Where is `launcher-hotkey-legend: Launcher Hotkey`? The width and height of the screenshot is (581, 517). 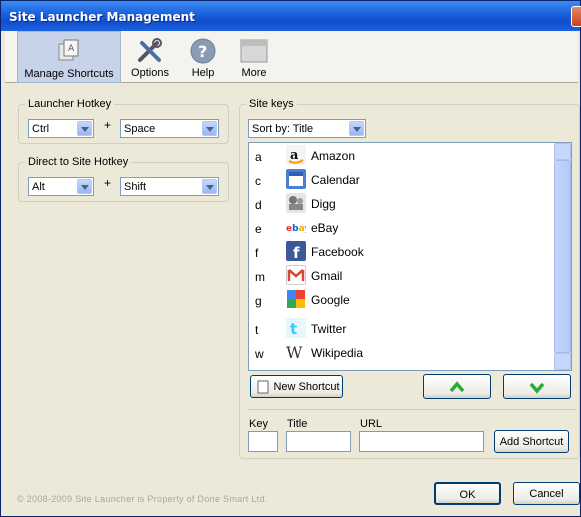
launcher-hotkey-legend: Launcher Hotkey is located at coordinates (70, 104).